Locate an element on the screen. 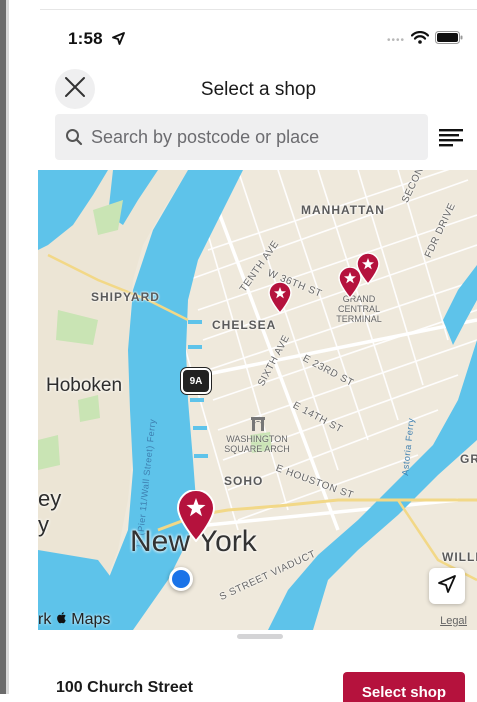 The image size is (477, 702). status-indicators: •••• is located at coordinates (425, 40).